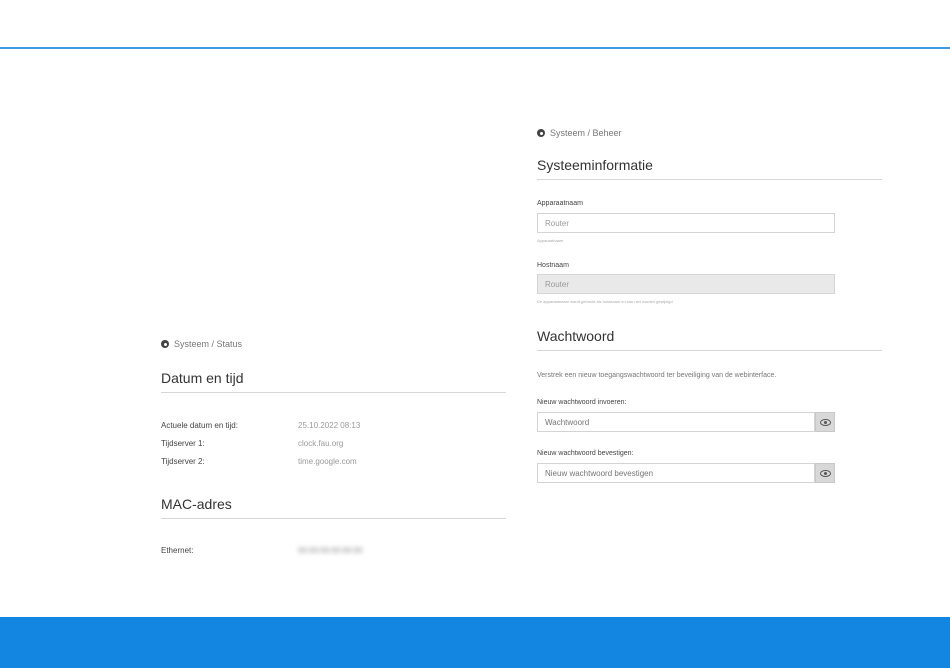 Image resolution: width=950 pixels, height=668 pixels. Describe the element at coordinates (709, 168) in the screenshot. I see `sysinfo-section-title: Systeeminformatie` at that location.